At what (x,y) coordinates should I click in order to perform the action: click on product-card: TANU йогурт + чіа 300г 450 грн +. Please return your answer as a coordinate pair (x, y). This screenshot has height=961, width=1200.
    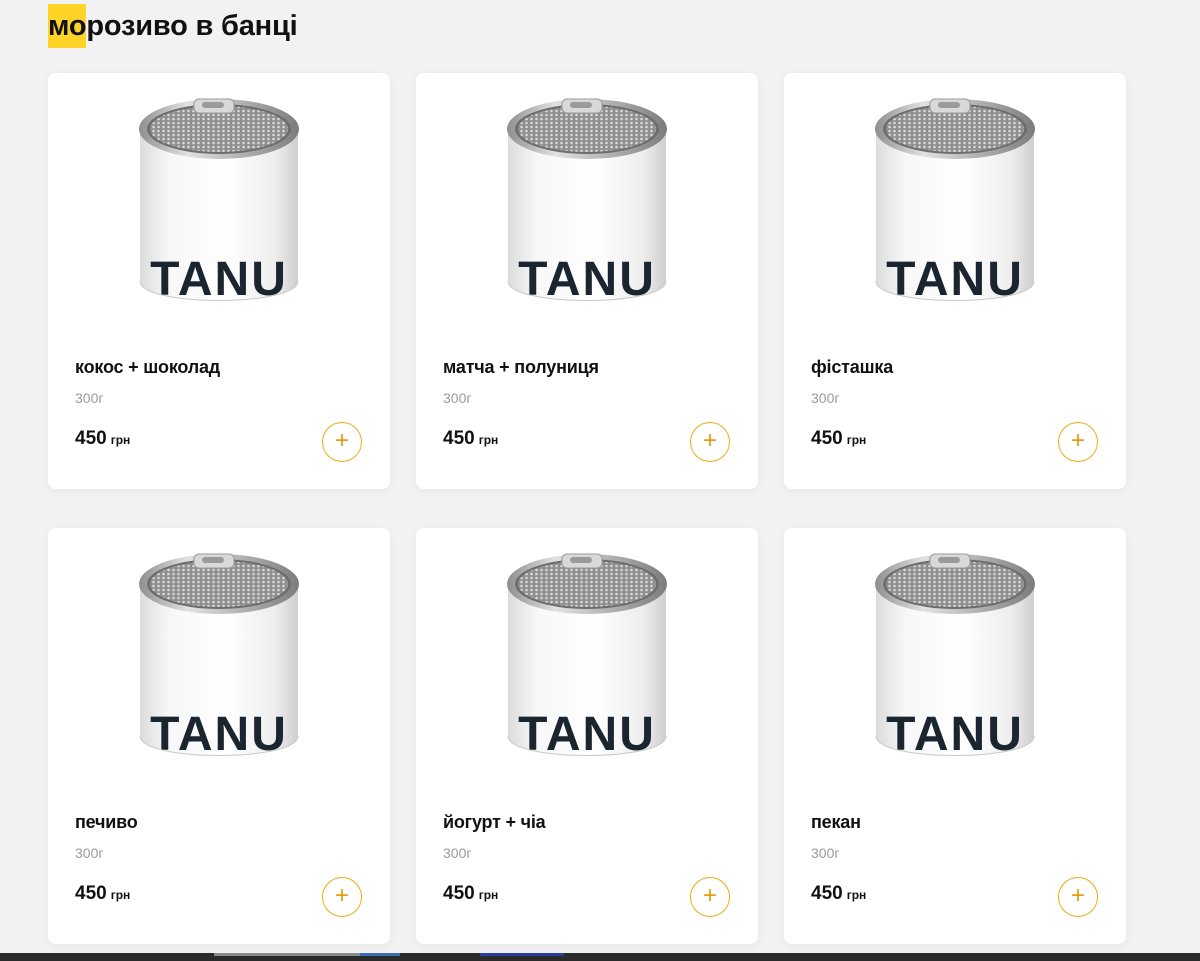
    Looking at the image, I should click on (587, 736).